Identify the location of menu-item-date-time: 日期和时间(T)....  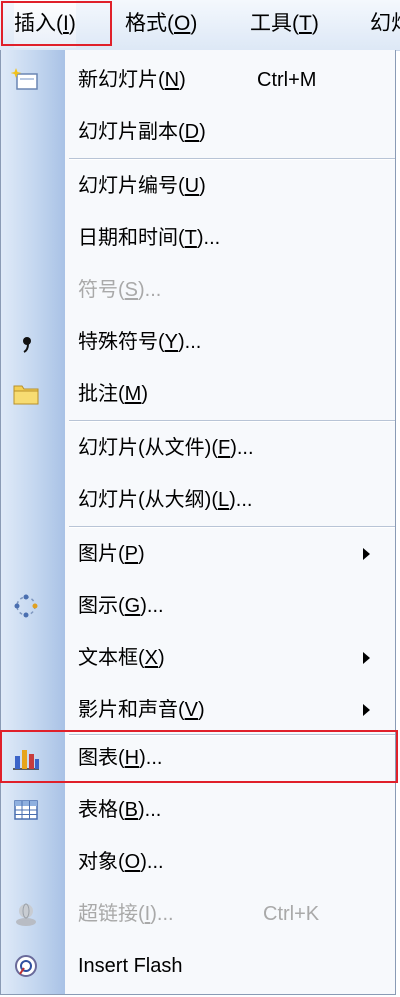
(198, 238).